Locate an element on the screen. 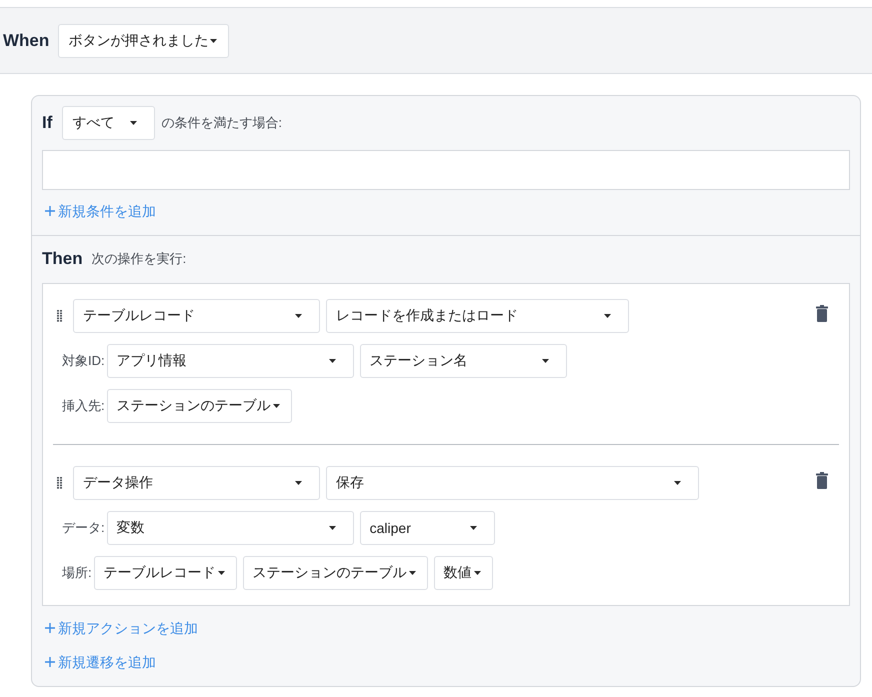  section-label: When is located at coordinates (26, 41).